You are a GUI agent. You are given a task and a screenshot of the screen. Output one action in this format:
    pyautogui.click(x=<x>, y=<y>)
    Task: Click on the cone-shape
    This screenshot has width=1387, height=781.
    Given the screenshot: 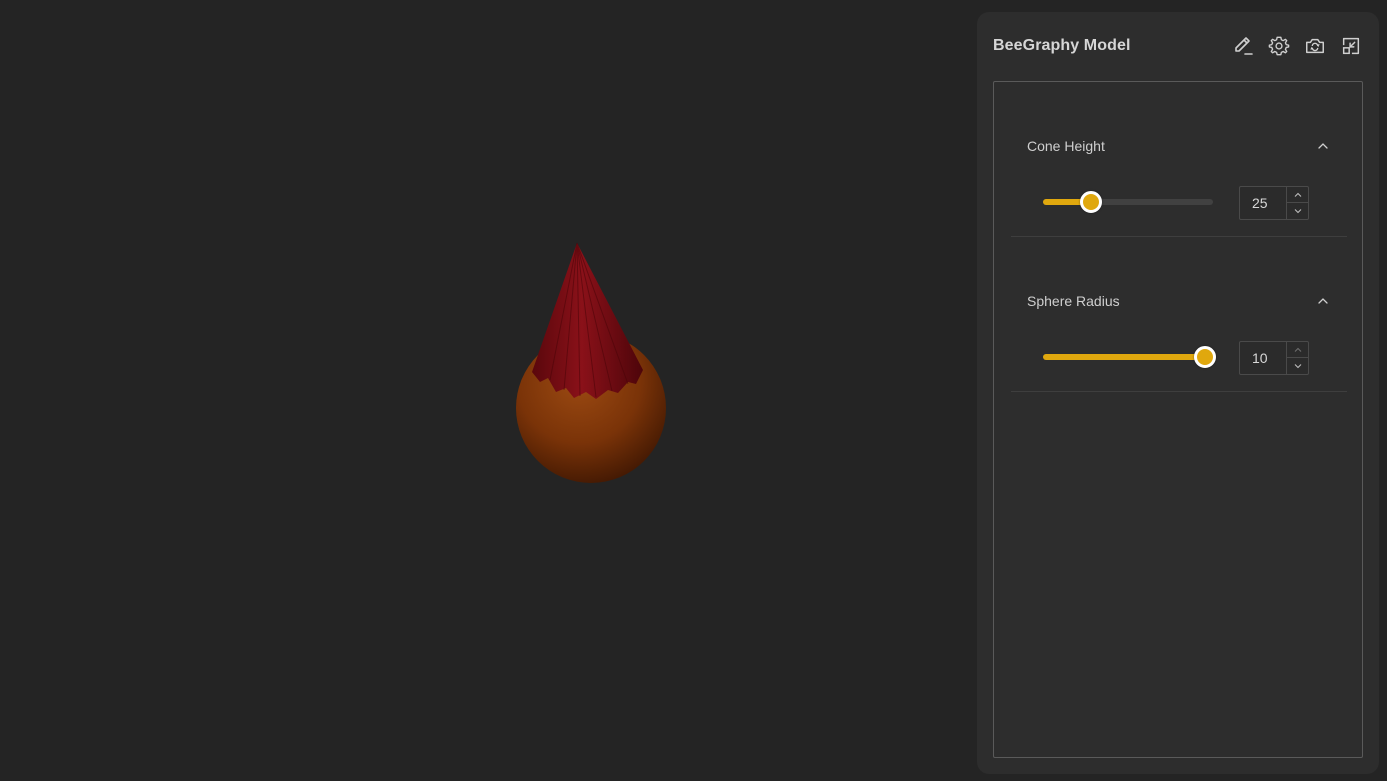 What is the action you would take?
    pyautogui.click(x=587, y=321)
    